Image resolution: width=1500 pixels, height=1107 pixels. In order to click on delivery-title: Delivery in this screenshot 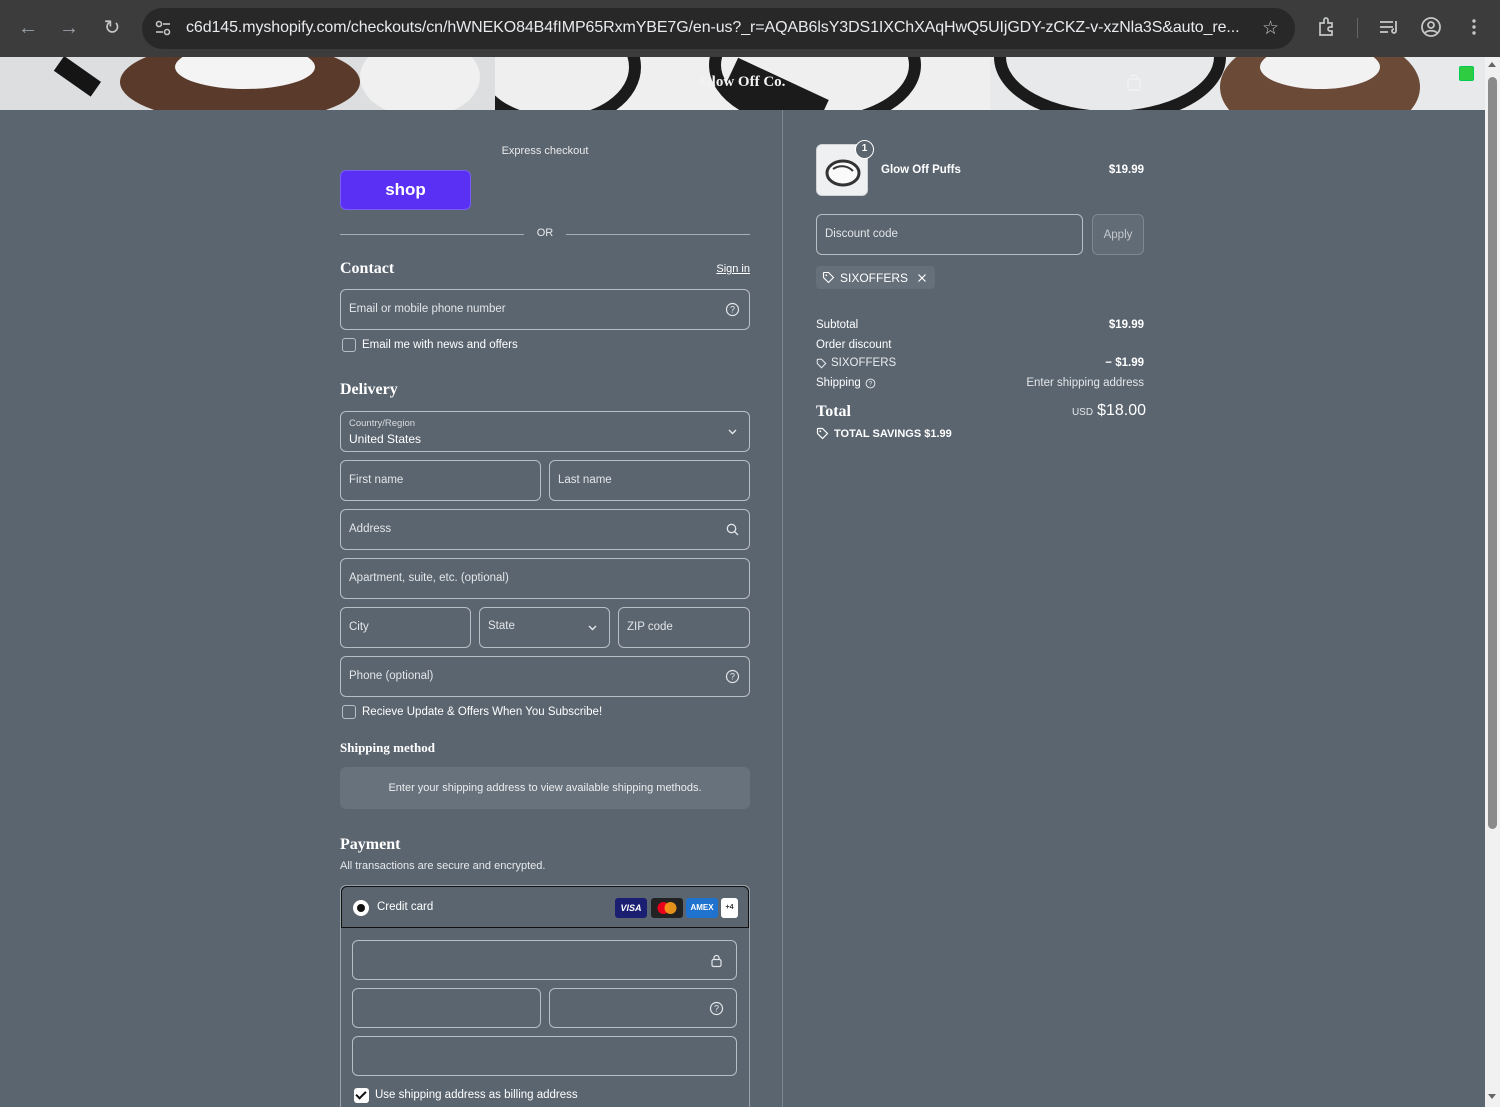, I will do `click(369, 389)`.